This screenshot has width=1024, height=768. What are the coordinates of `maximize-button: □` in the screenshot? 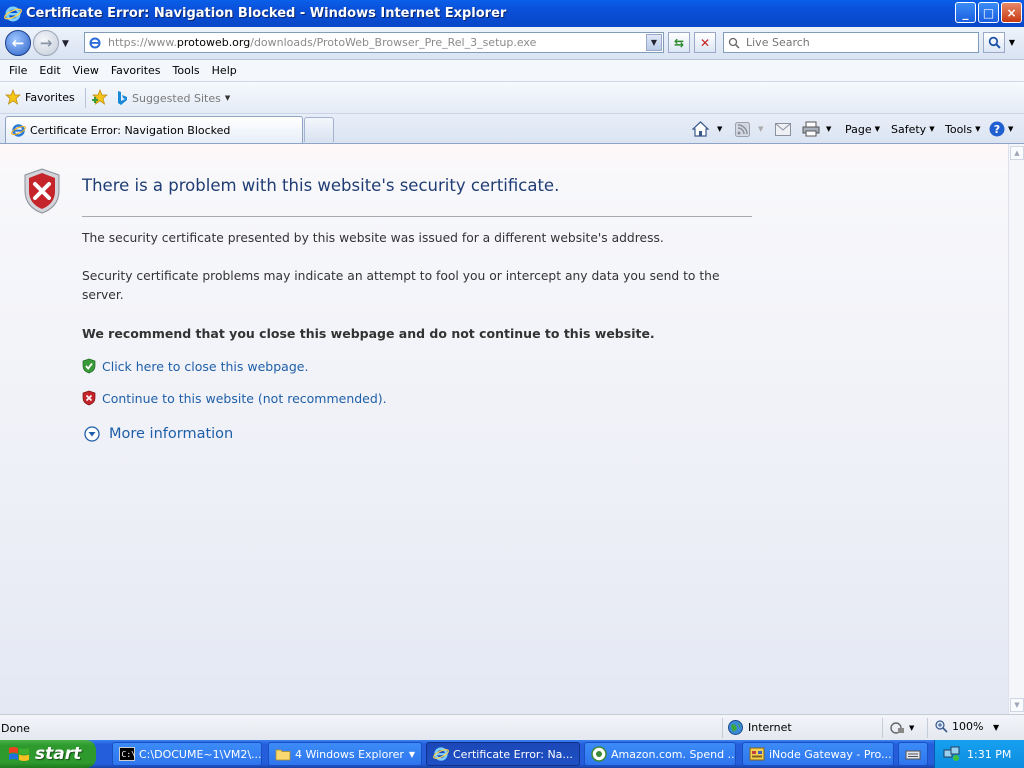 It's located at (988, 12).